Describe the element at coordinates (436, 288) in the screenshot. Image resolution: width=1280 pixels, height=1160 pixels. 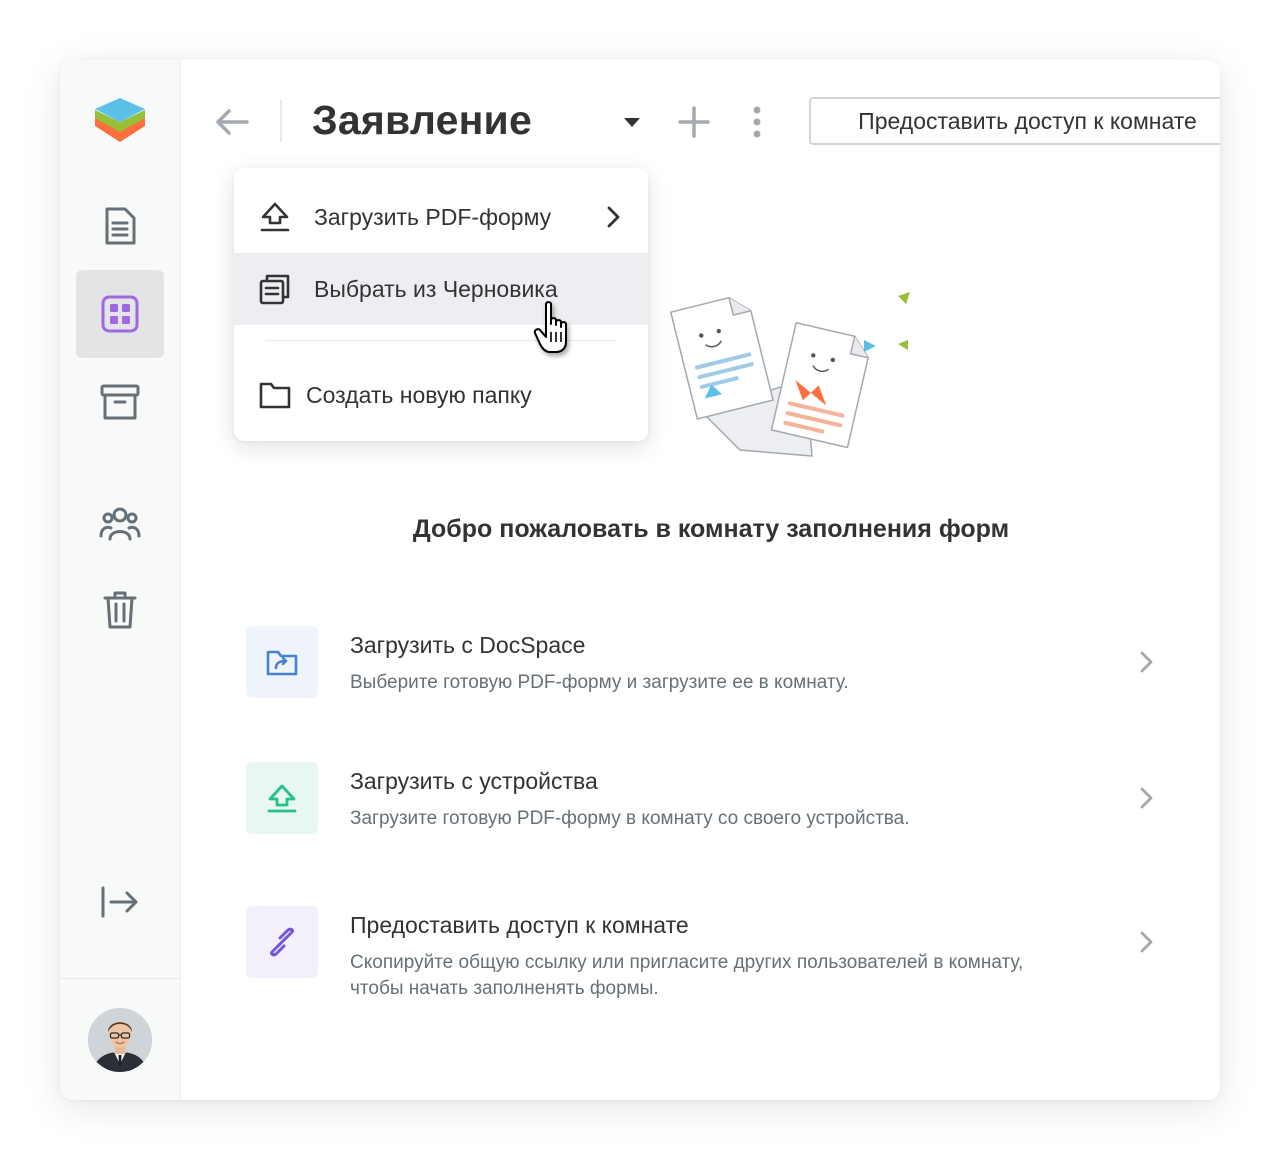
I see `menu-item-label: Выбрать из Черновика` at that location.